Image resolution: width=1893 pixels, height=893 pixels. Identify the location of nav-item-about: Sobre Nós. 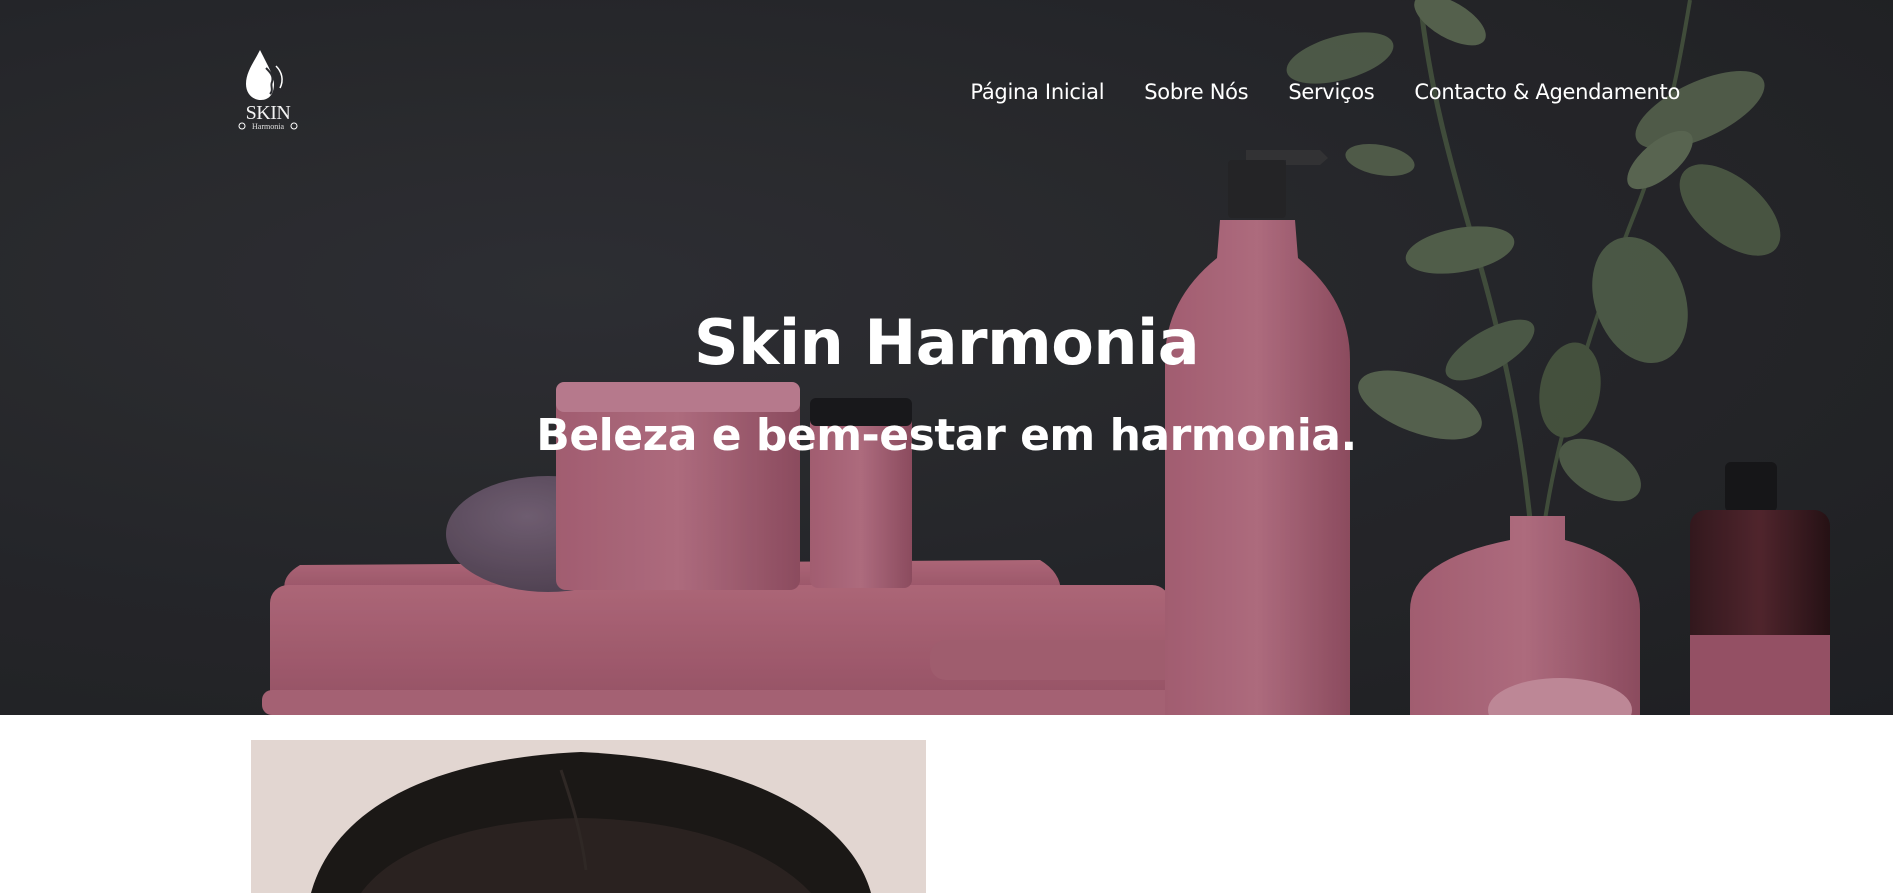
(1196, 92).